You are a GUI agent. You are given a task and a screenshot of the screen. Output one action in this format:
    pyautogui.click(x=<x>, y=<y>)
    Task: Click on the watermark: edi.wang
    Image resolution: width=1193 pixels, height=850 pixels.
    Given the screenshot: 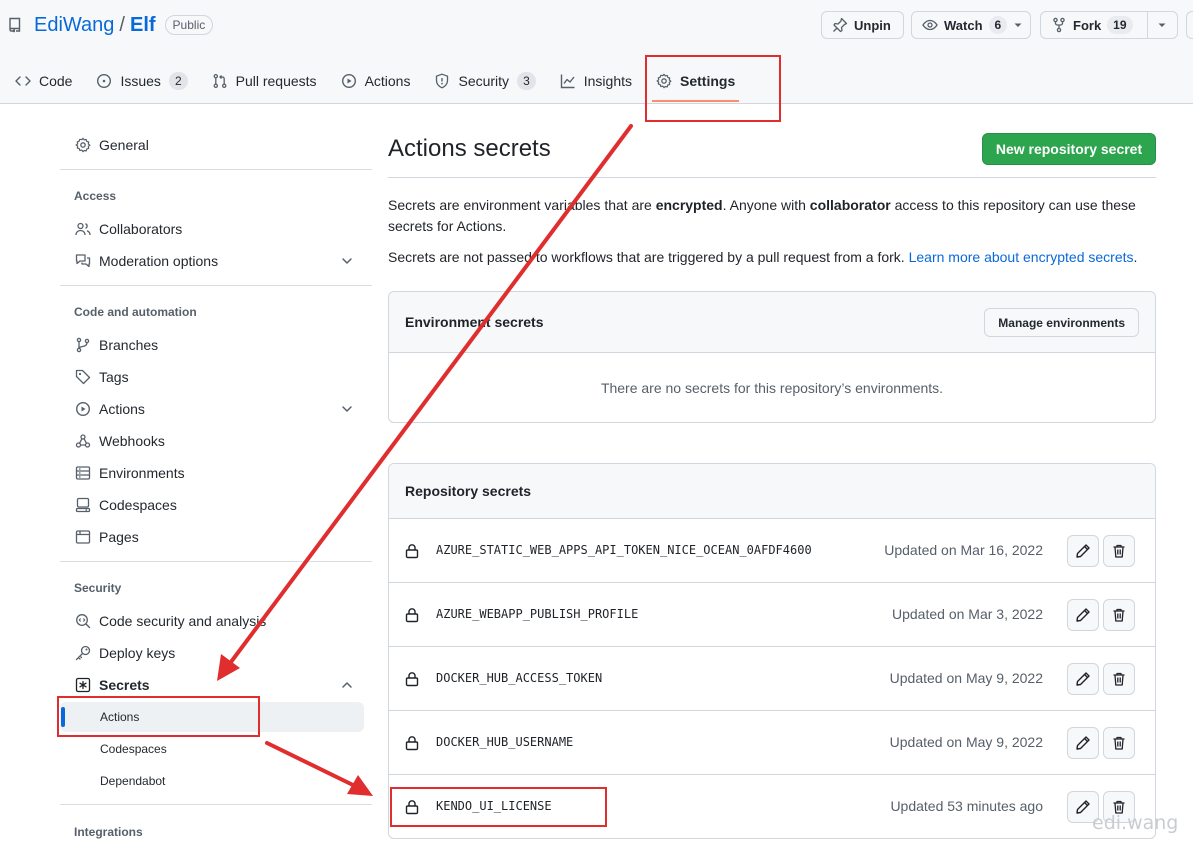 What is the action you would take?
    pyautogui.click(x=1135, y=823)
    